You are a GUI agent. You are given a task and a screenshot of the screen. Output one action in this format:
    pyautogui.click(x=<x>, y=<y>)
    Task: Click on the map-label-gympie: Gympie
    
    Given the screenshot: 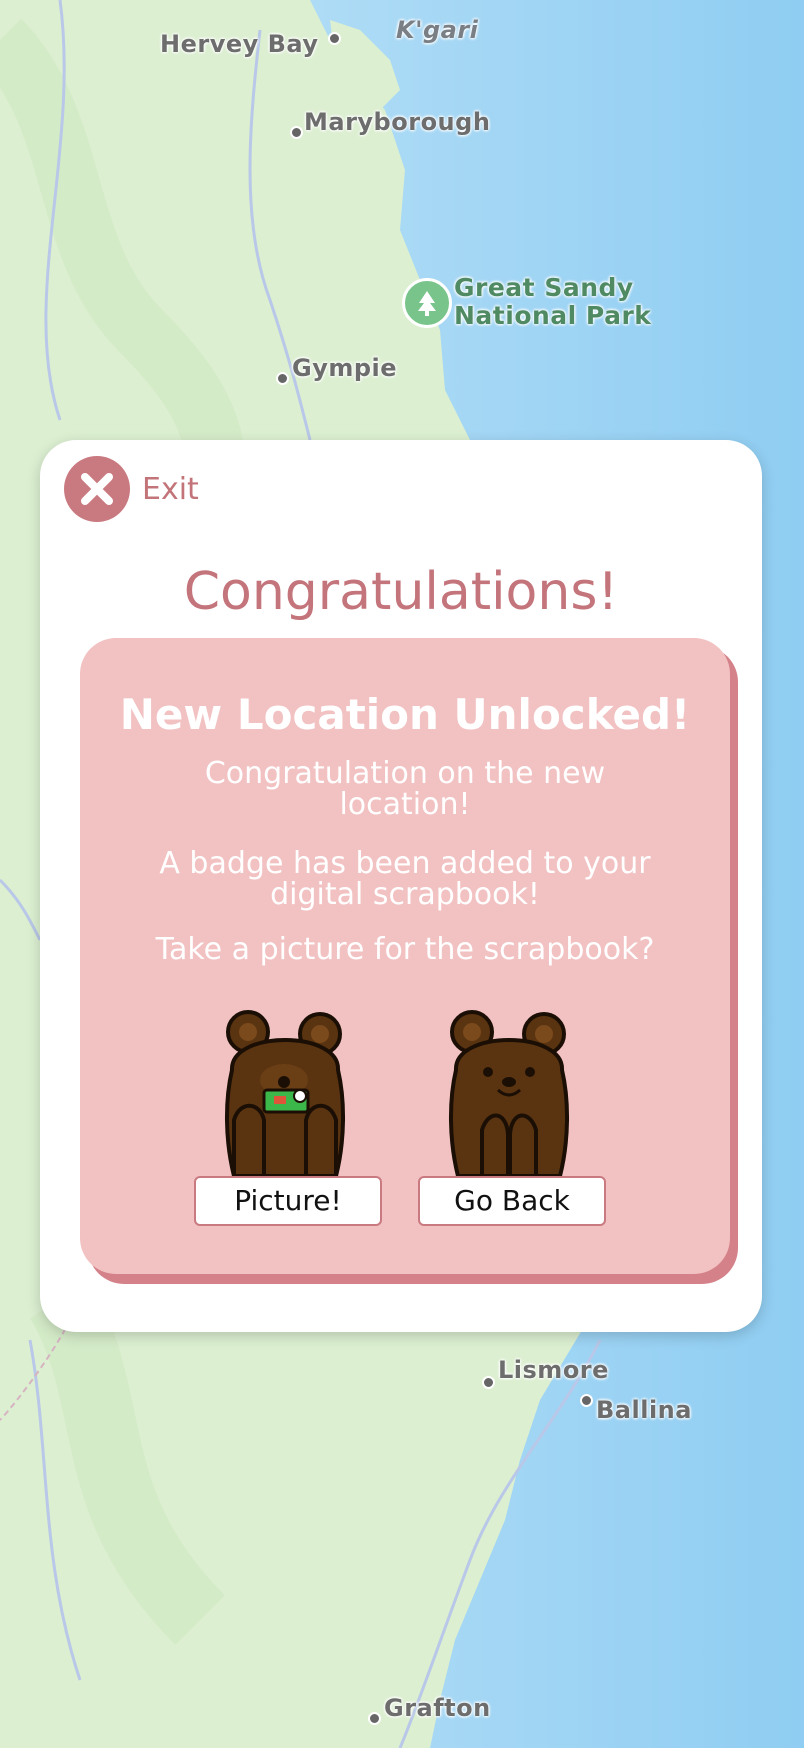 What is the action you would take?
    pyautogui.click(x=345, y=368)
    